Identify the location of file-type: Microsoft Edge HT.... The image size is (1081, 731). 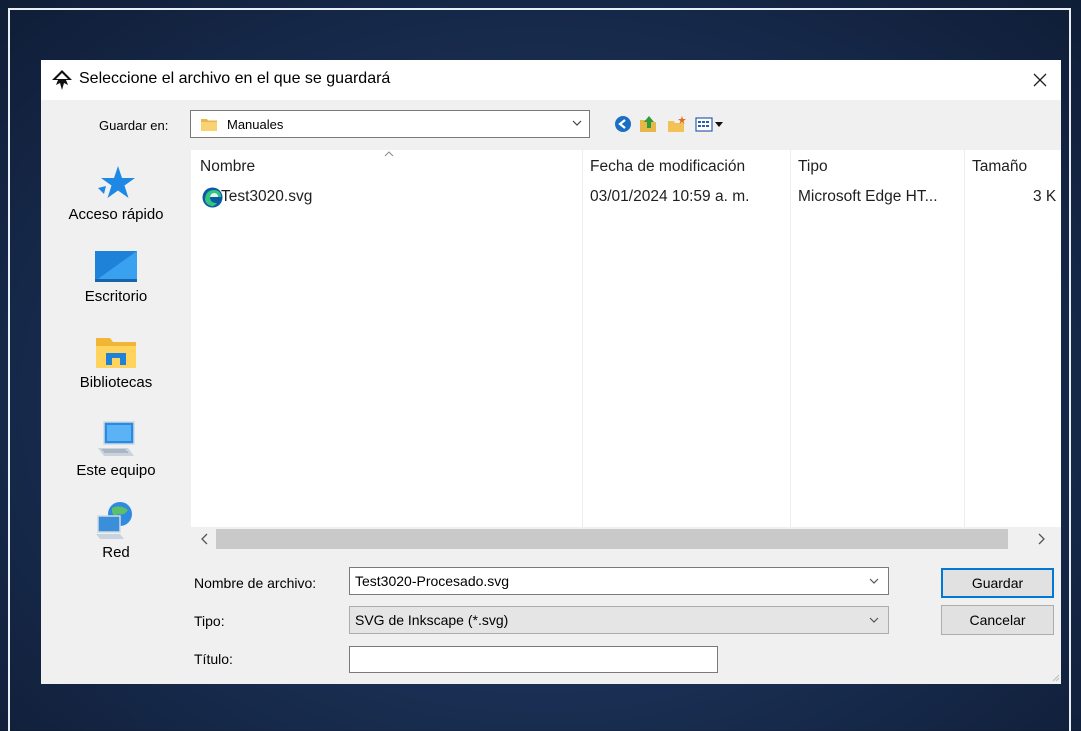
(868, 196).